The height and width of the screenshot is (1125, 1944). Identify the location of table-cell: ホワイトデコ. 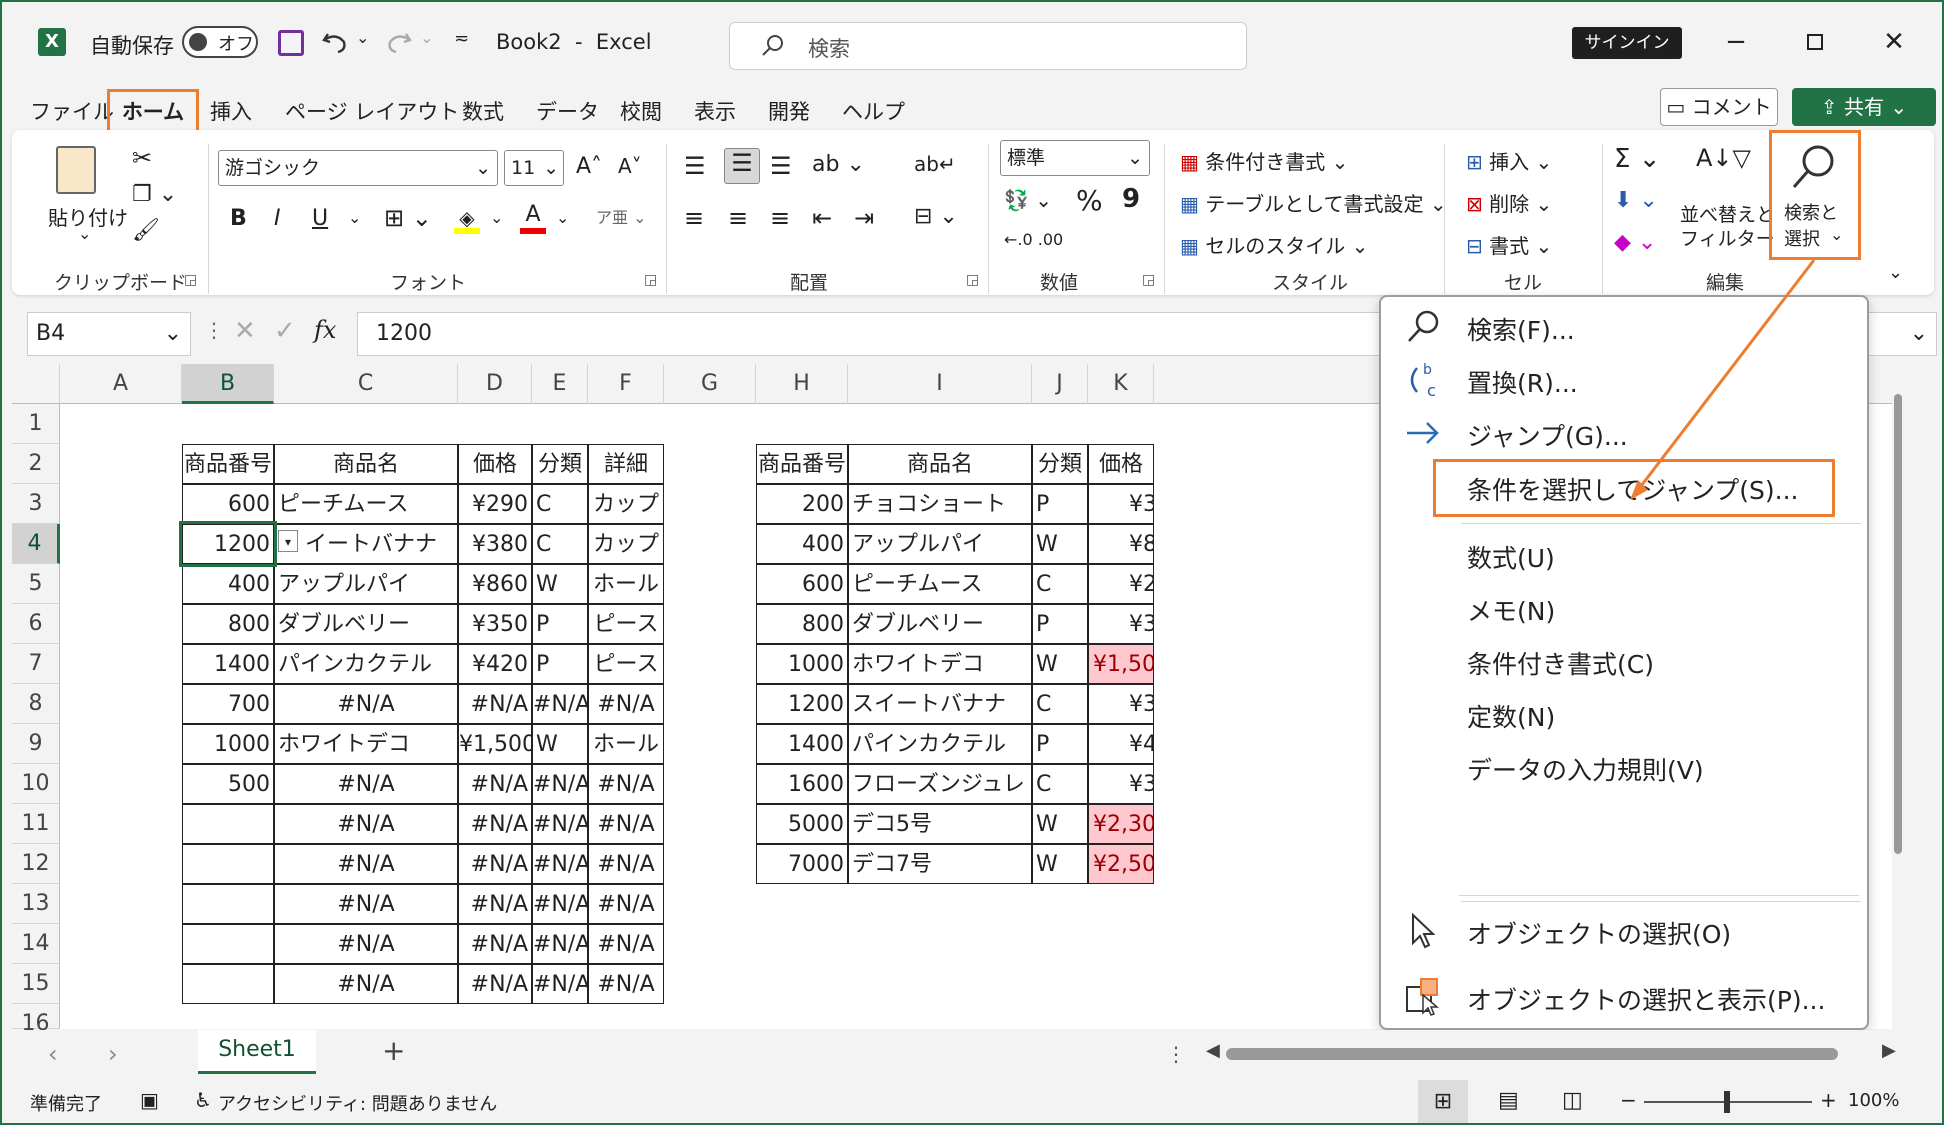
(940, 664).